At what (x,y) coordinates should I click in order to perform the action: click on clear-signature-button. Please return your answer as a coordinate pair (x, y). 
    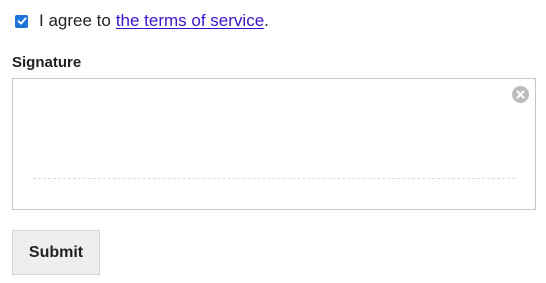
    Looking at the image, I should click on (520, 94).